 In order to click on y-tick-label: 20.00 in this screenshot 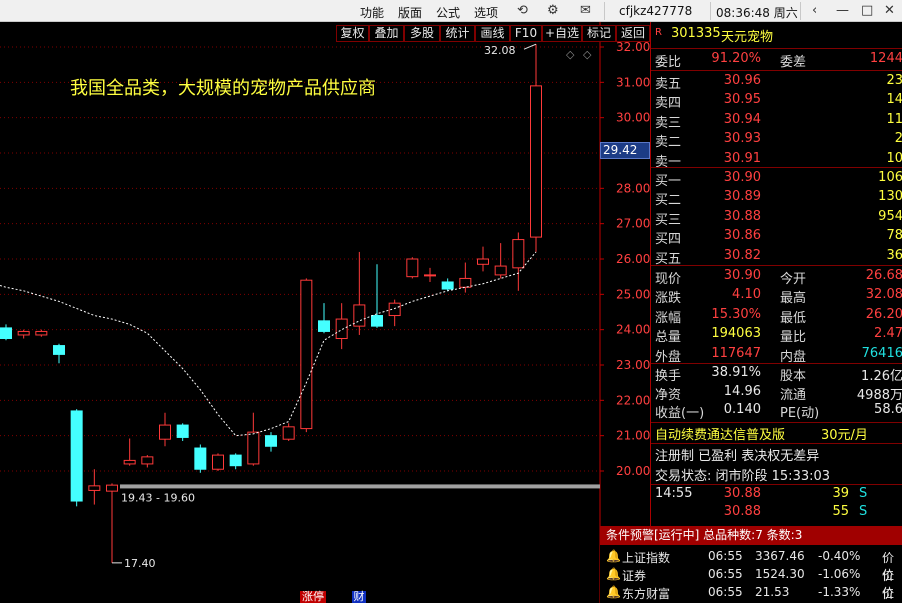, I will do `click(633, 471)`.